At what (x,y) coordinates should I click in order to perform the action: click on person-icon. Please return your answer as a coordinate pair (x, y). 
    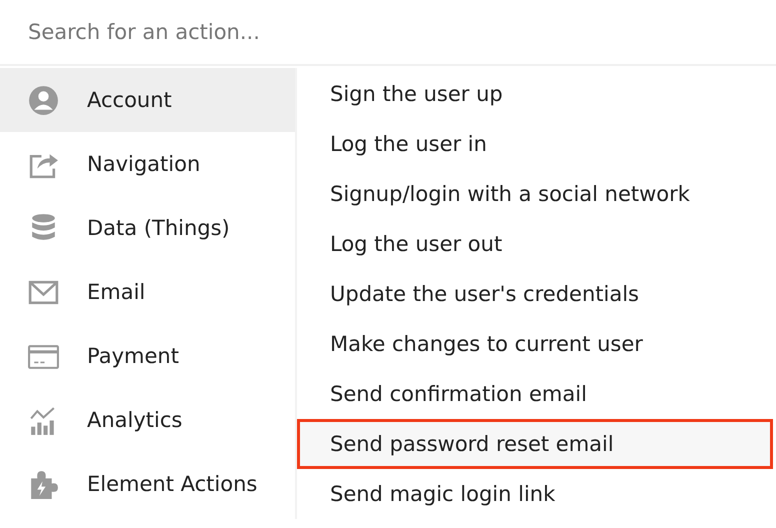
    Looking at the image, I should click on (43, 100).